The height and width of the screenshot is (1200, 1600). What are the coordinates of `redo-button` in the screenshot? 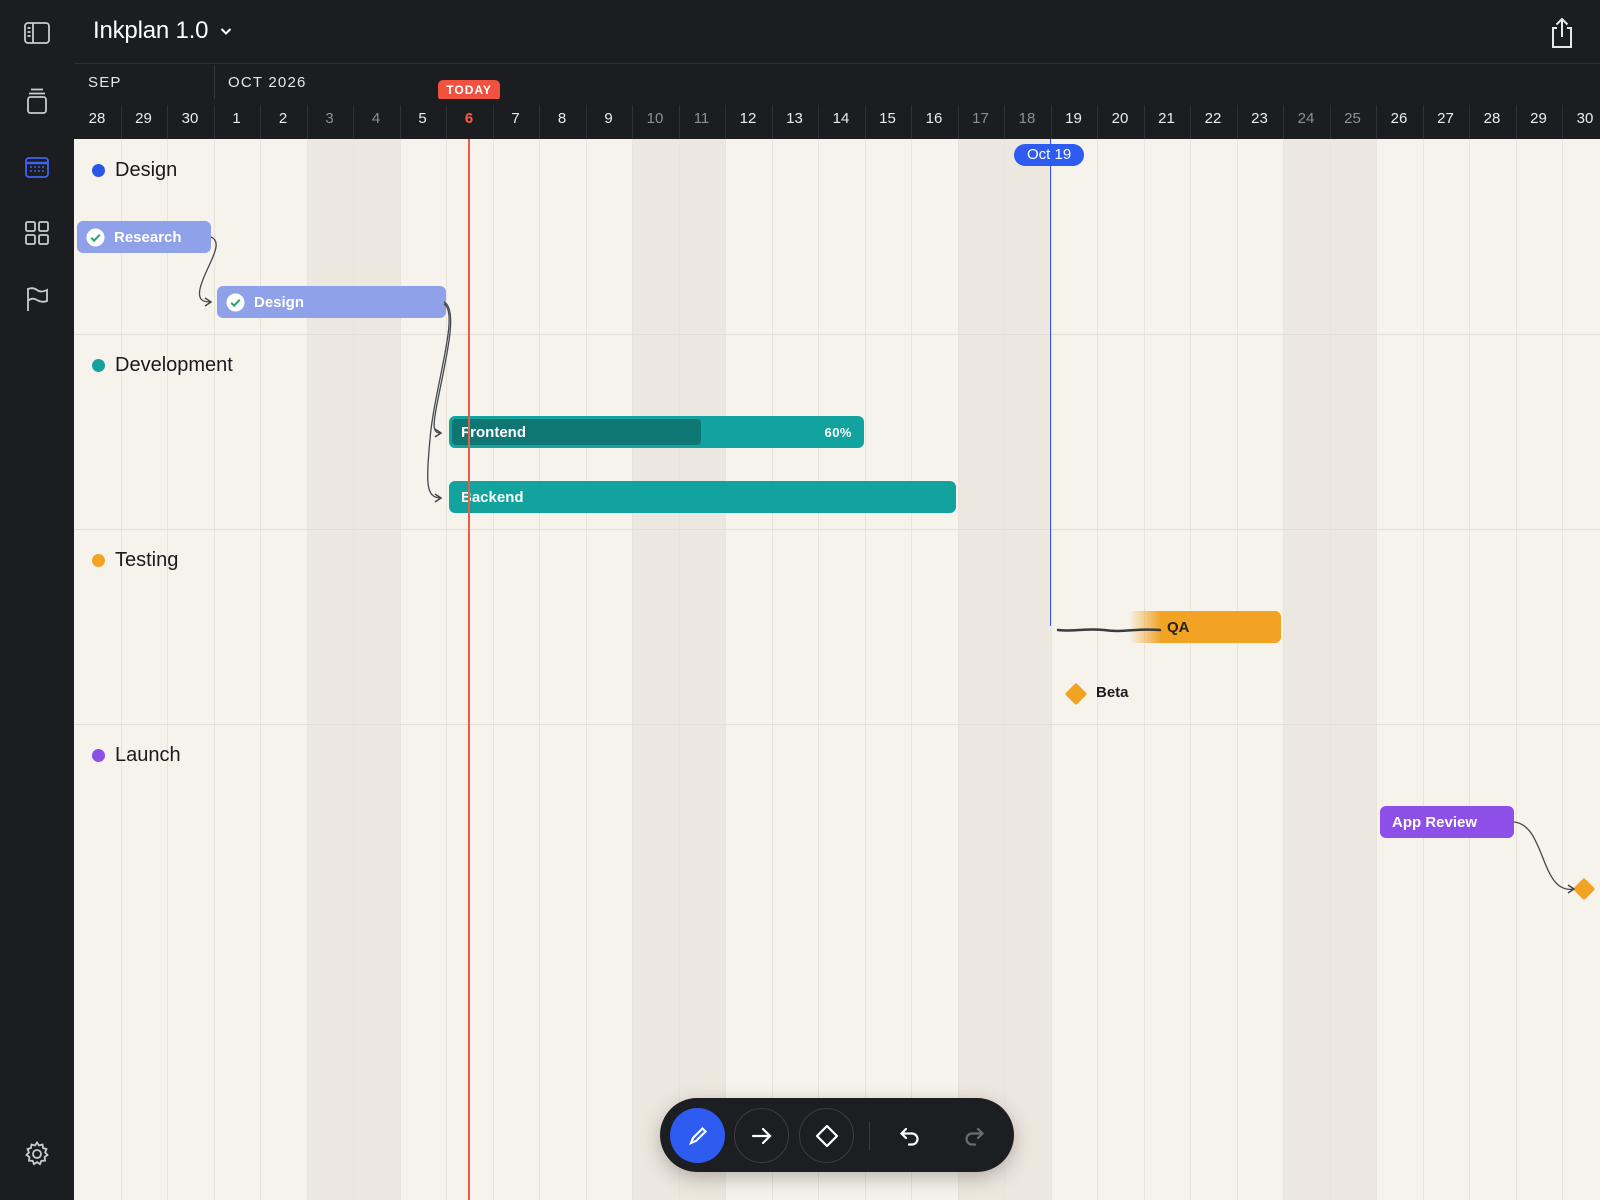 It's located at (973, 1135).